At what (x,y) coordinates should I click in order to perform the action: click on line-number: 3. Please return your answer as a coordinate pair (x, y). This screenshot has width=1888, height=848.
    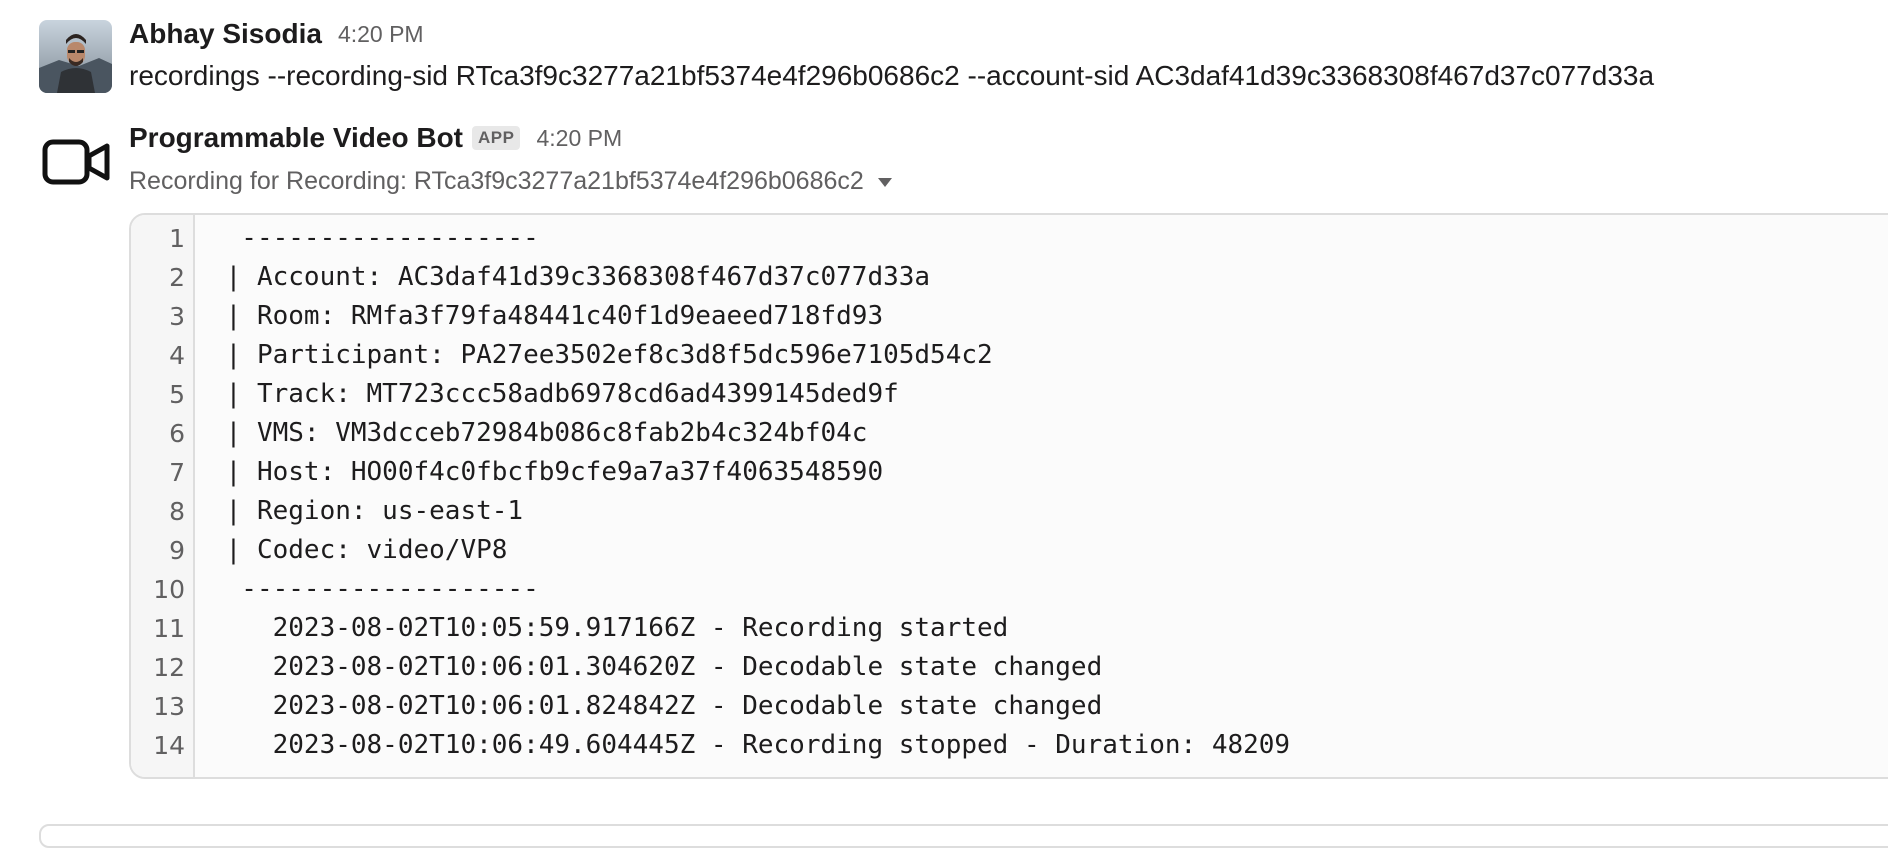
    Looking at the image, I should click on (177, 316).